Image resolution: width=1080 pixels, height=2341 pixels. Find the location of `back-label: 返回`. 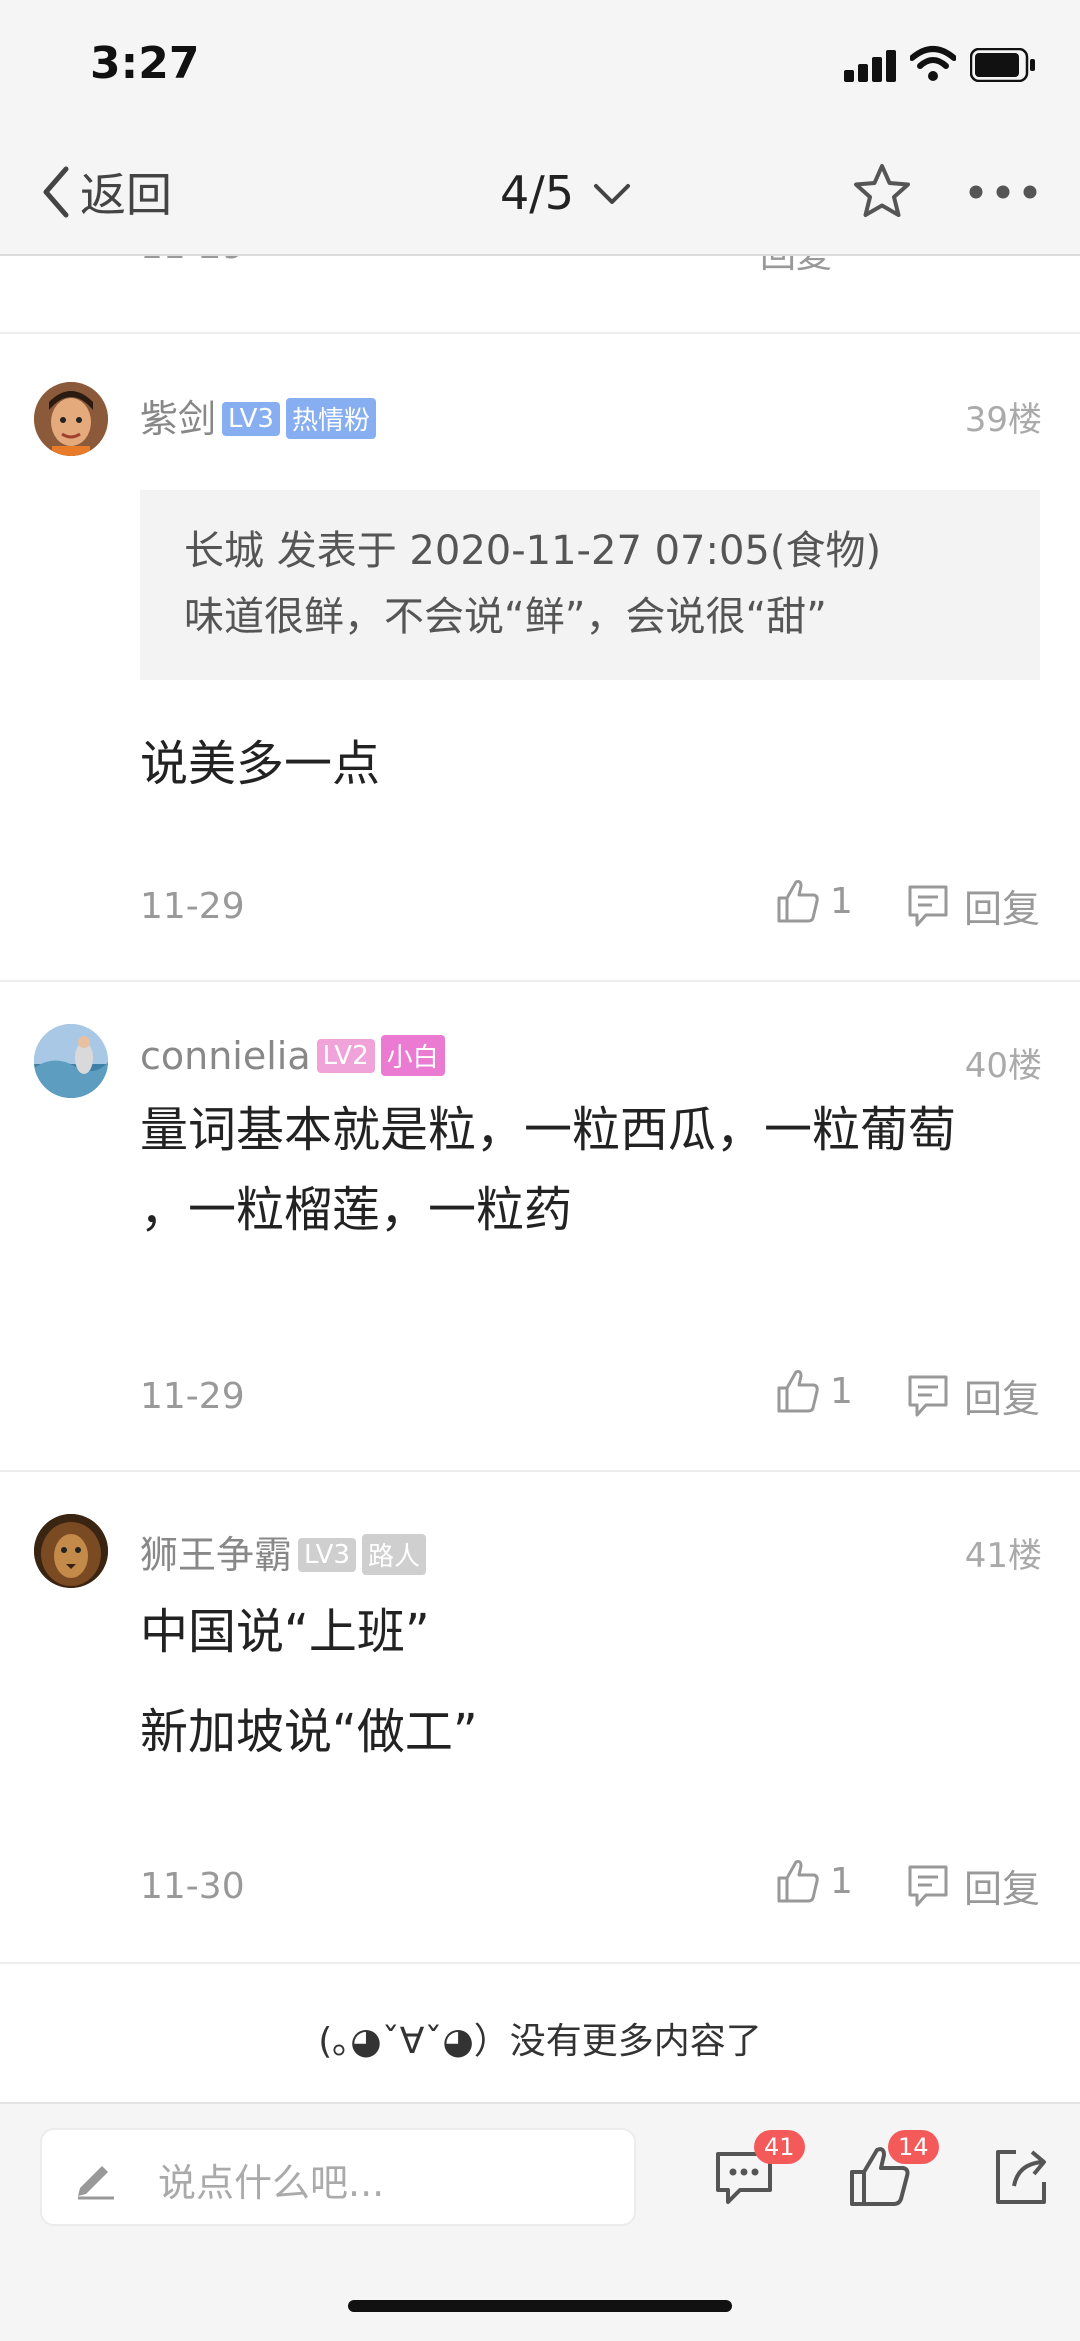

back-label: 返回 is located at coordinates (126, 195).